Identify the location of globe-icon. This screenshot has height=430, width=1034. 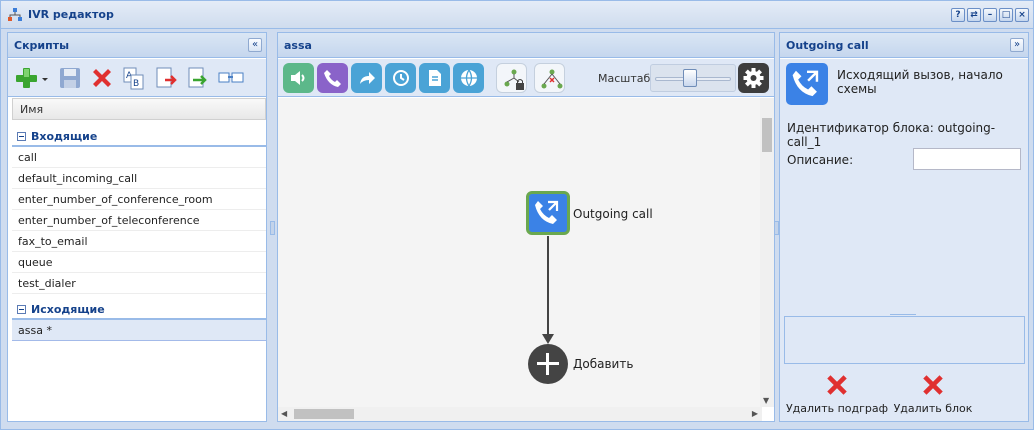
(469, 78).